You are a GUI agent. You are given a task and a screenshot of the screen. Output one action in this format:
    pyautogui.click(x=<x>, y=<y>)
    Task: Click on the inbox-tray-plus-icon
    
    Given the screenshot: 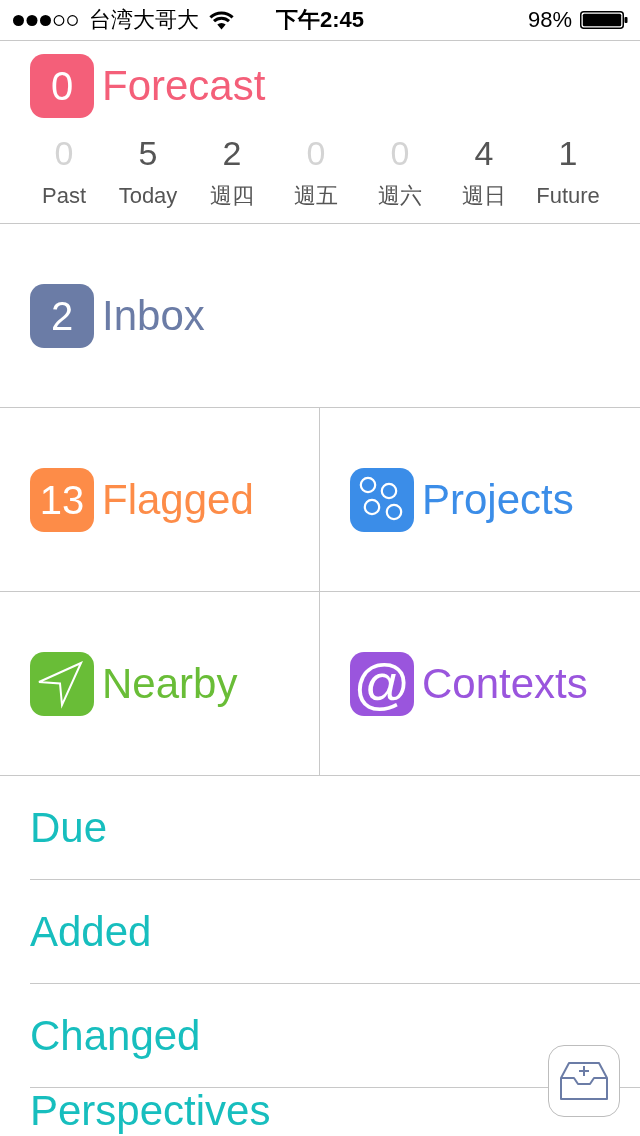 What is the action you would take?
    pyautogui.click(x=584, y=1081)
    